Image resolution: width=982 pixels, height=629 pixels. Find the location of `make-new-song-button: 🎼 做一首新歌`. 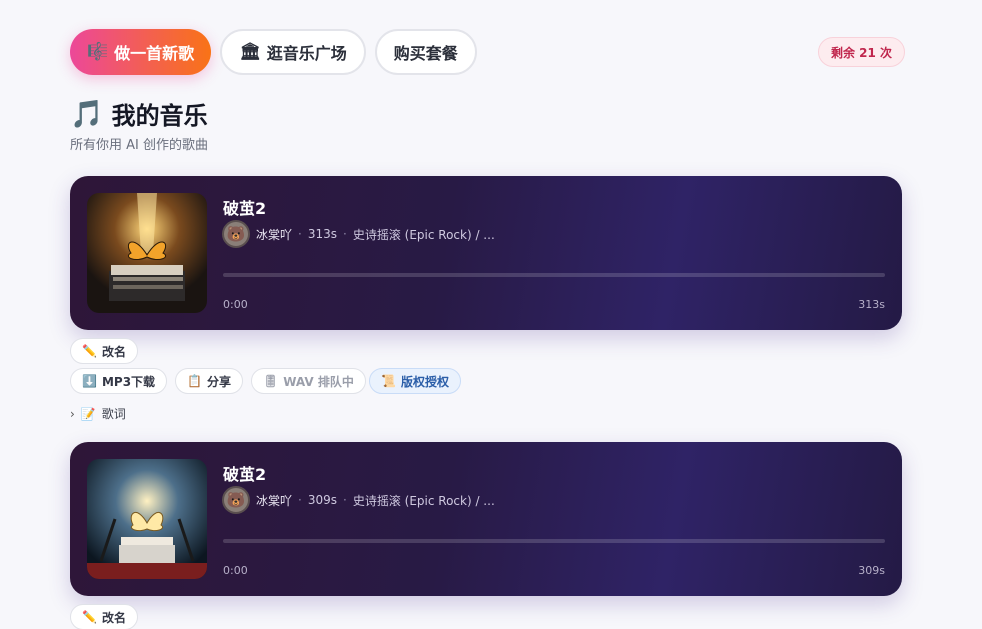

make-new-song-button: 🎼 做一首新歌 is located at coordinates (141, 52).